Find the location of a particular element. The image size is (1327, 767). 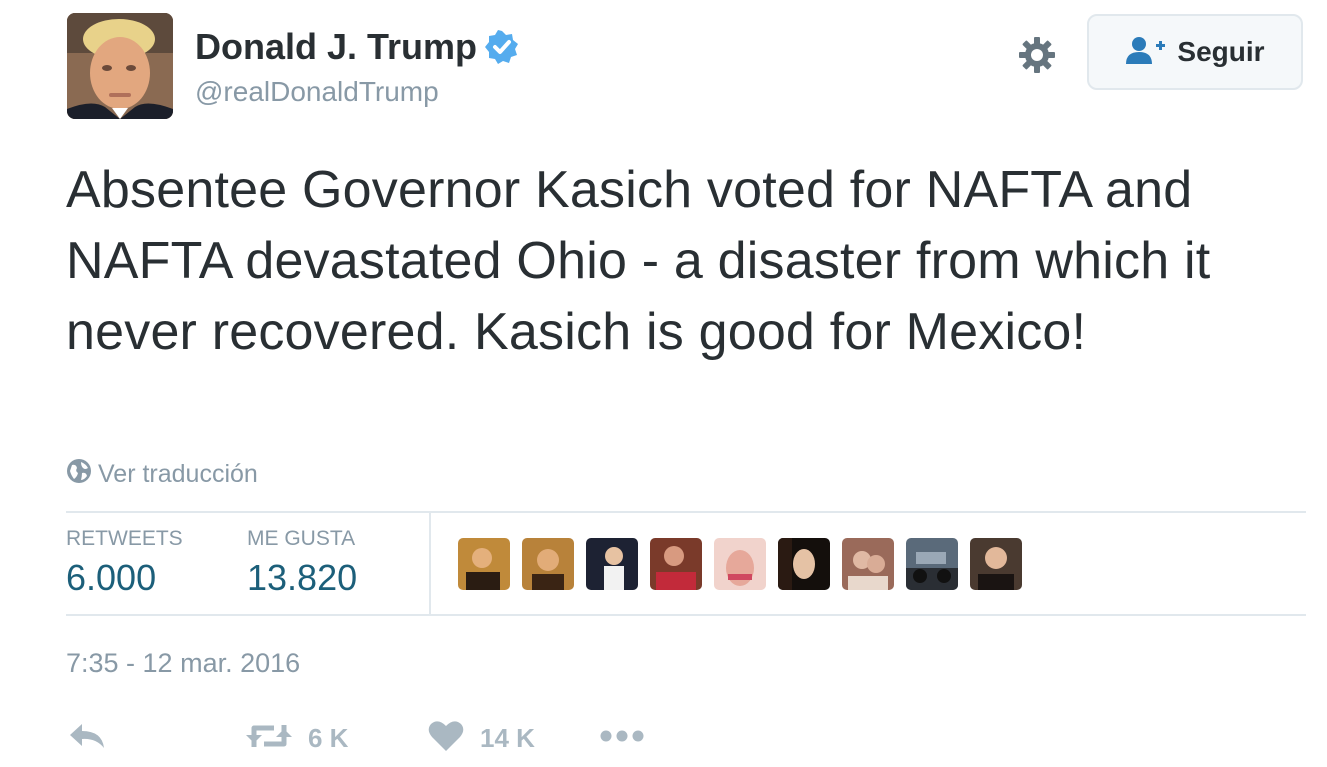

globe-icon is located at coordinates (79, 474).